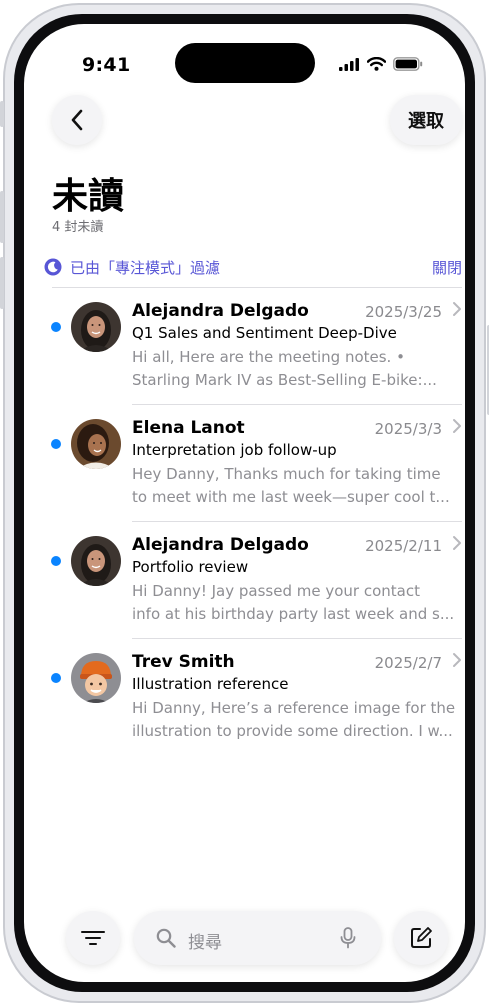 The height and width of the screenshot is (1008, 489). What do you see at coordinates (408, 429) in the screenshot?
I see `message-date: 2025/3/3` at bounding box center [408, 429].